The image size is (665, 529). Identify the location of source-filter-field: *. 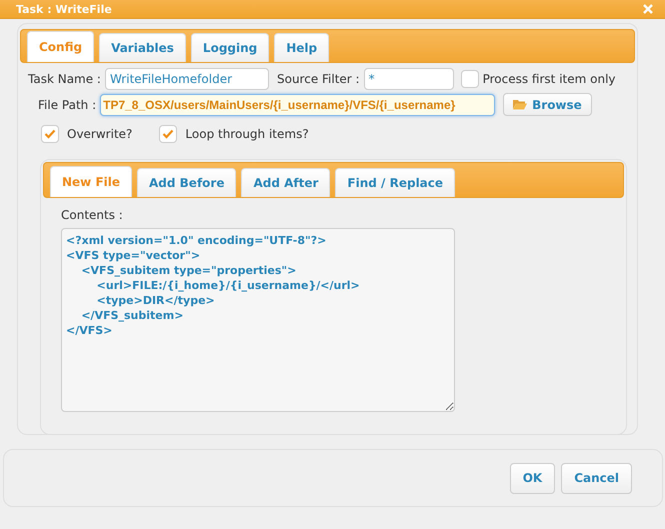
(409, 79).